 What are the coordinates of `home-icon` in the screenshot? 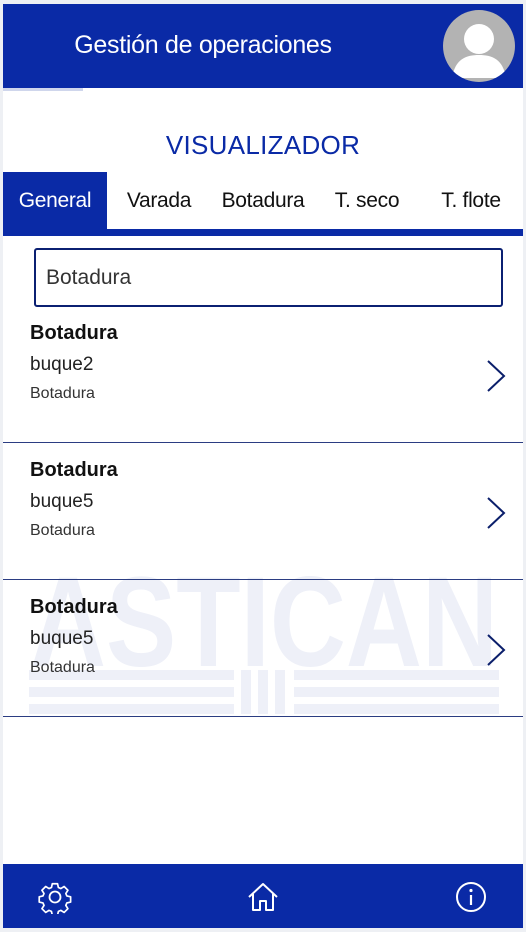 It's located at (263, 897).